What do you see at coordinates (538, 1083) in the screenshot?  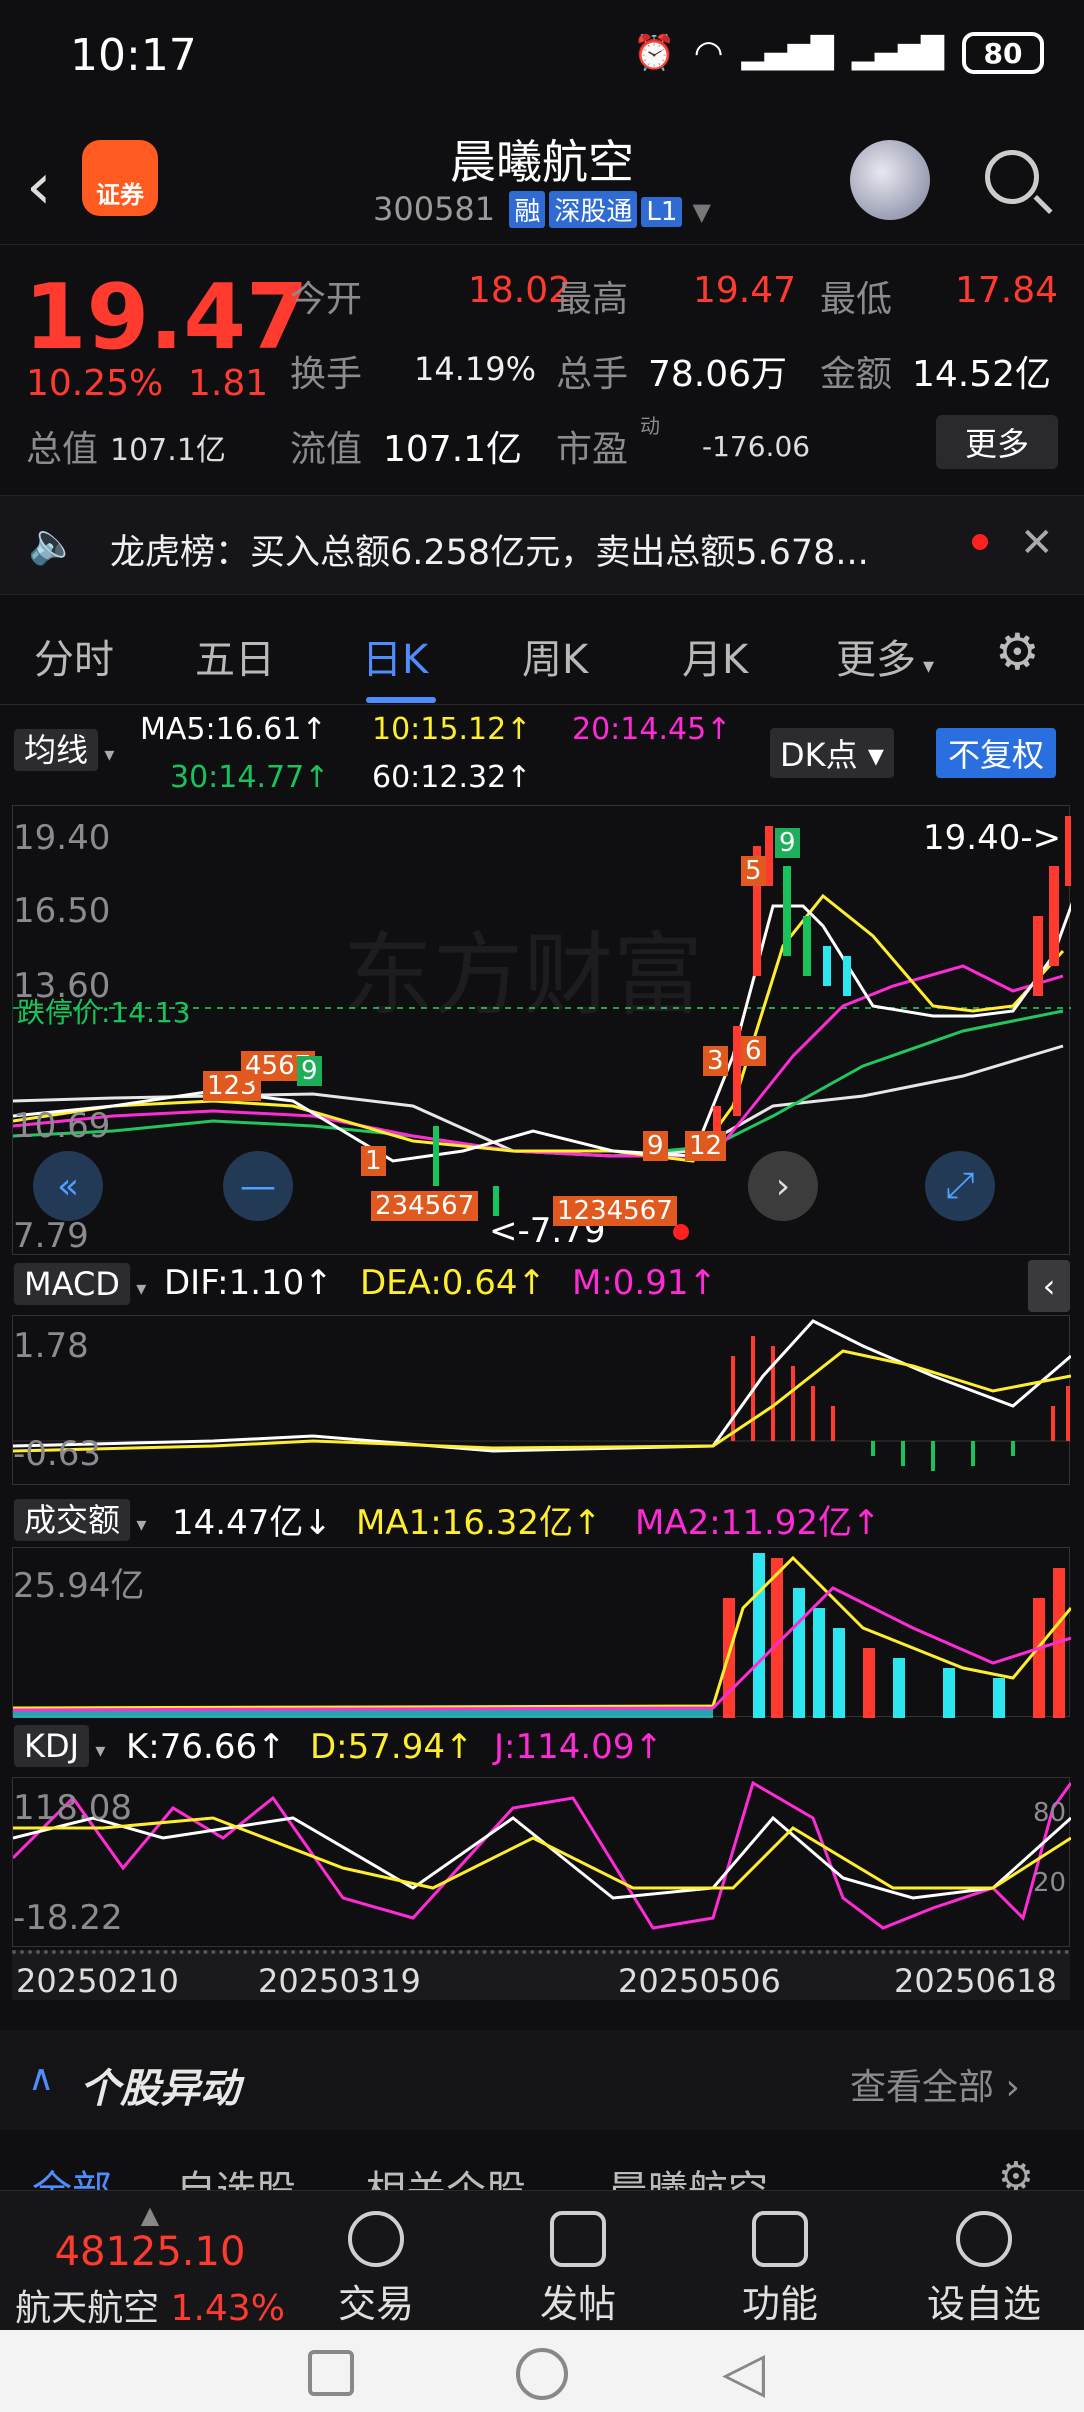 I see `ma30-line` at bounding box center [538, 1083].